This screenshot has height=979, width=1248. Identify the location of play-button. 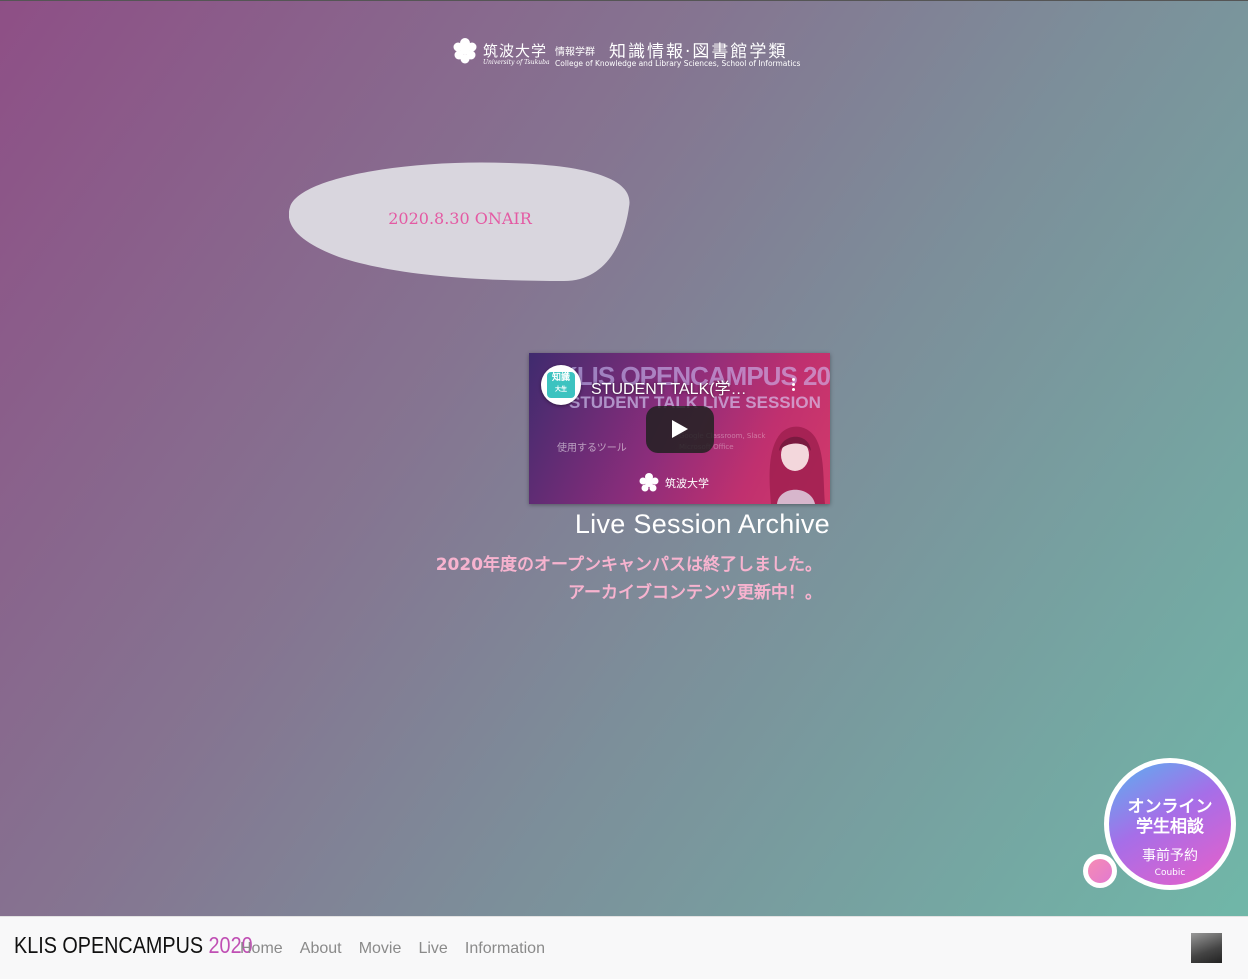
(680, 429).